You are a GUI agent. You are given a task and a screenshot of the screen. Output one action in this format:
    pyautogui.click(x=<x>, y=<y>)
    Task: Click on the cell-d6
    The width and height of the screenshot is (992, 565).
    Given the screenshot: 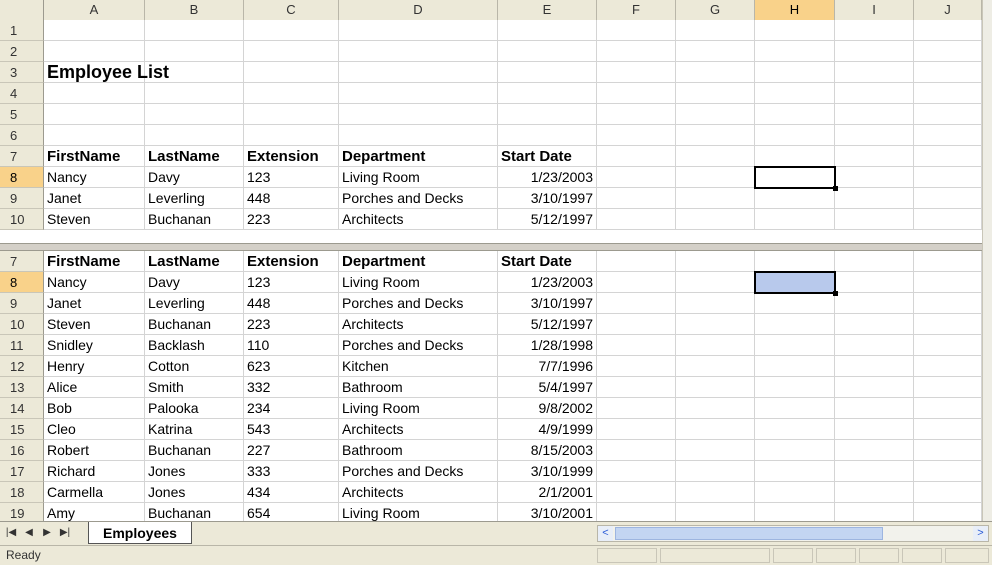 What is the action you would take?
    pyautogui.click(x=418, y=135)
    